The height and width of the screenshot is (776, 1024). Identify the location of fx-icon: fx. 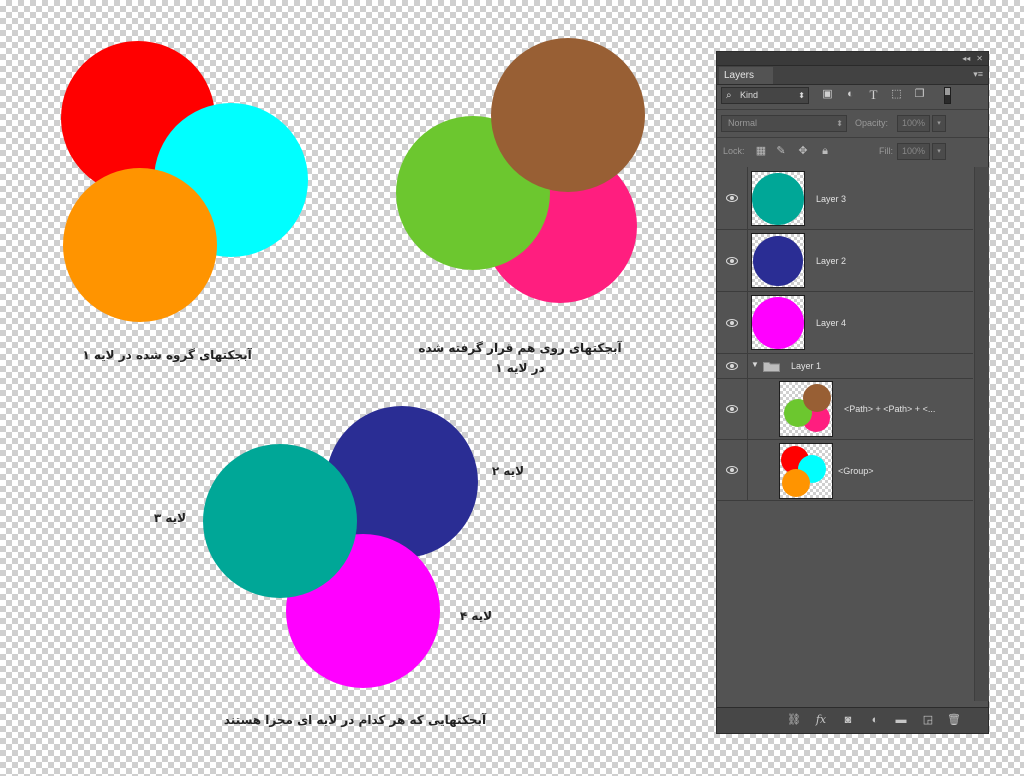
(821, 720).